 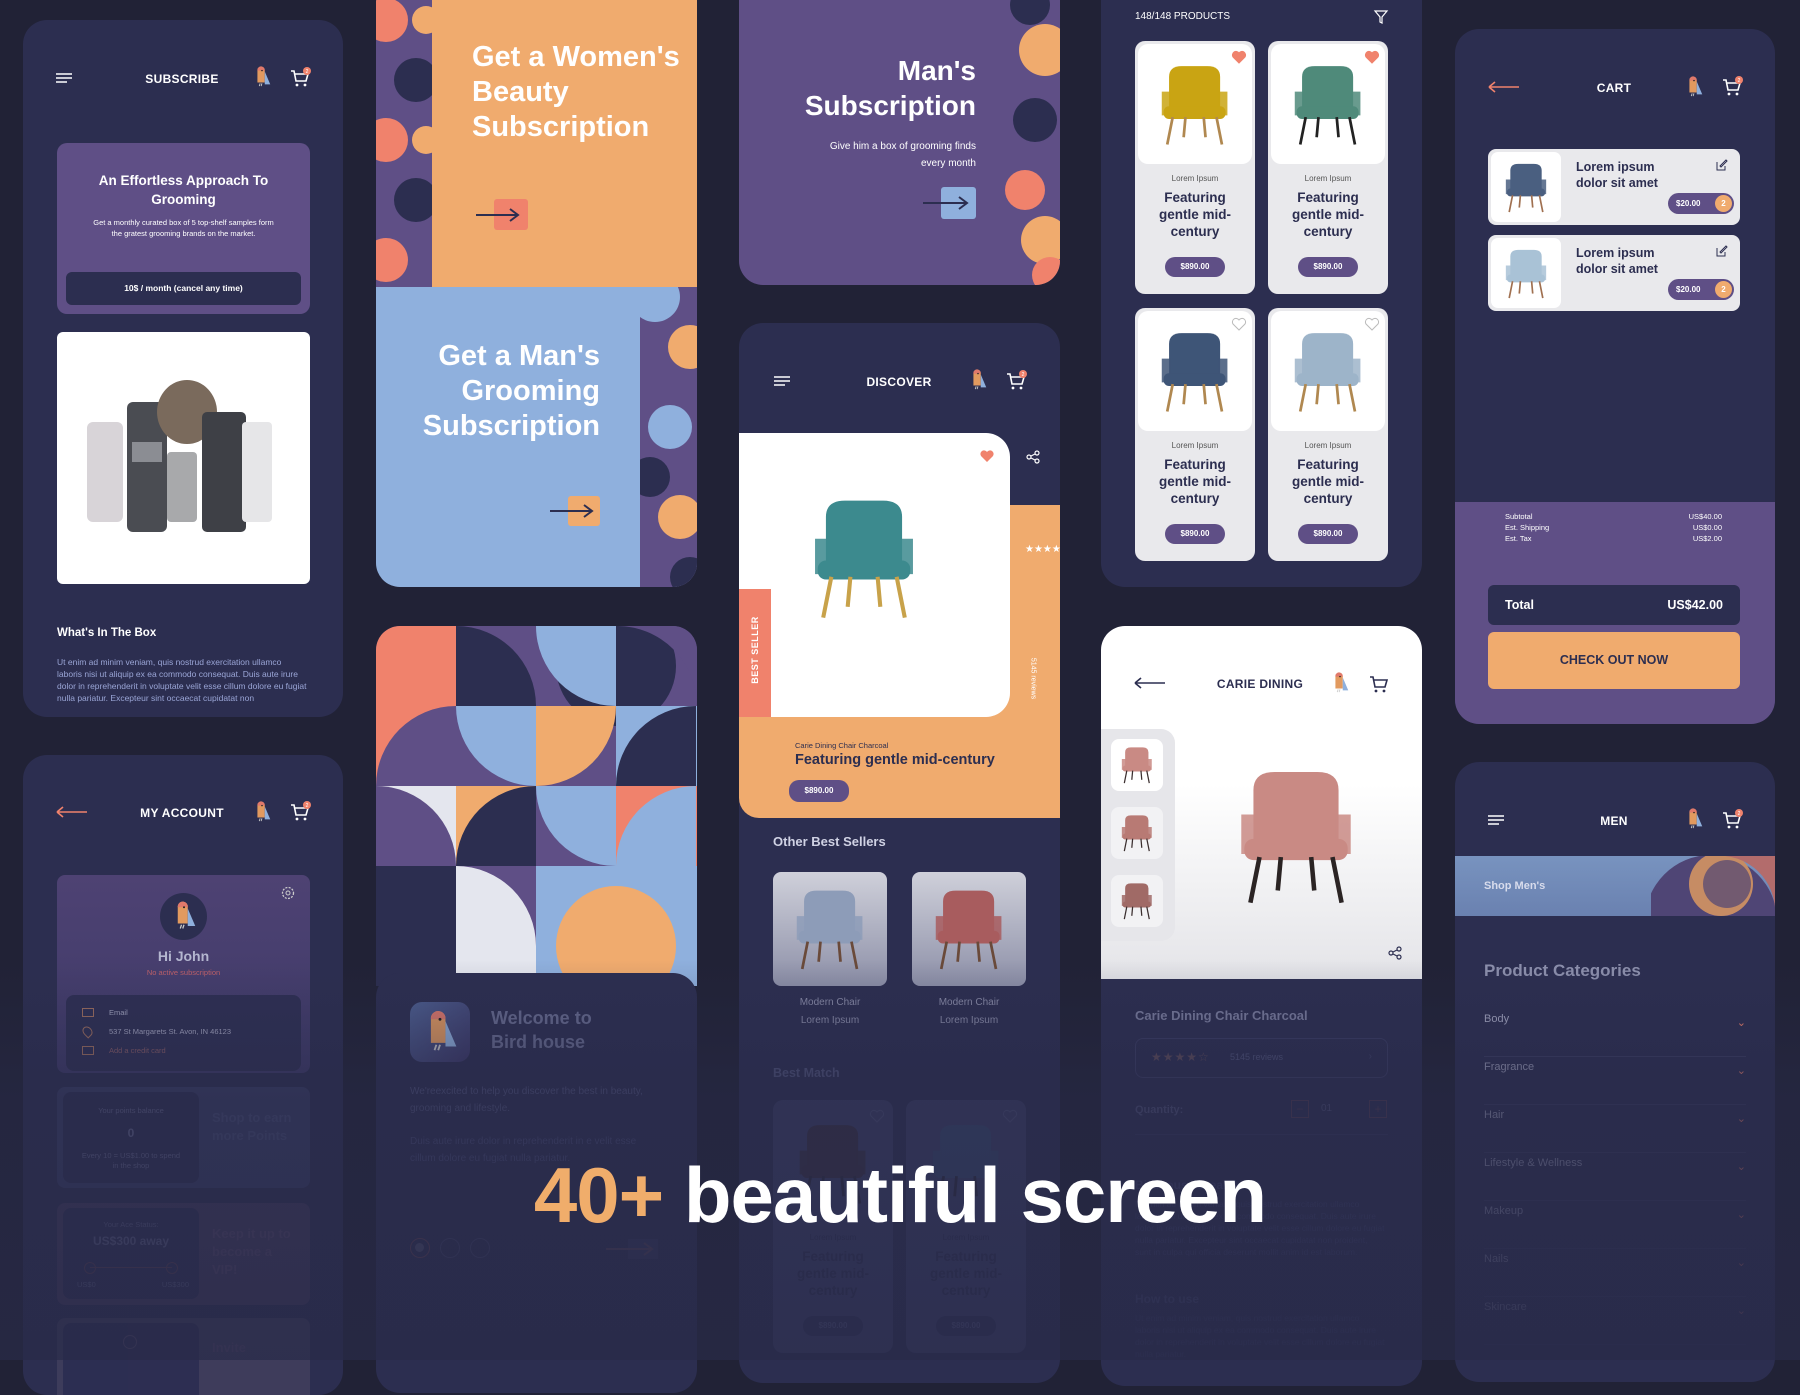 What do you see at coordinates (1379, 684) in the screenshot?
I see `cart-icon` at bounding box center [1379, 684].